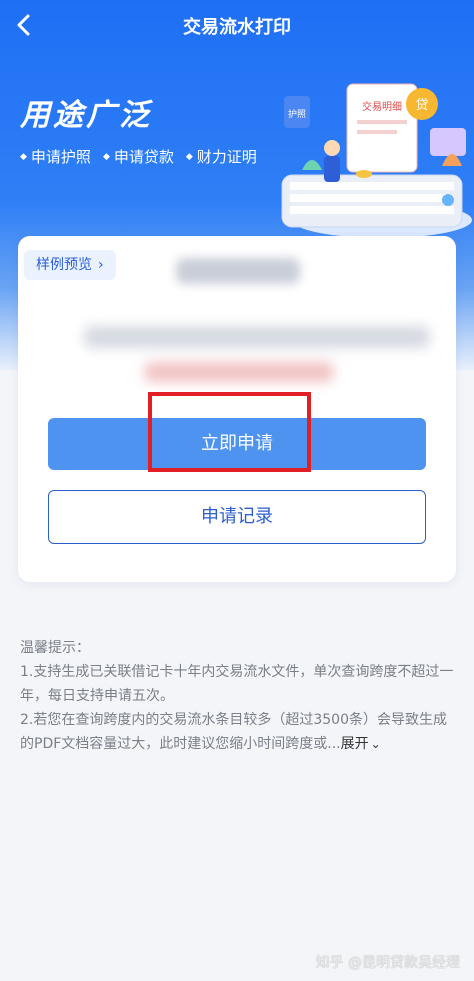 The image size is (474, 981). I want to click on tag-loan: 申请贷款, so click(138, 156).